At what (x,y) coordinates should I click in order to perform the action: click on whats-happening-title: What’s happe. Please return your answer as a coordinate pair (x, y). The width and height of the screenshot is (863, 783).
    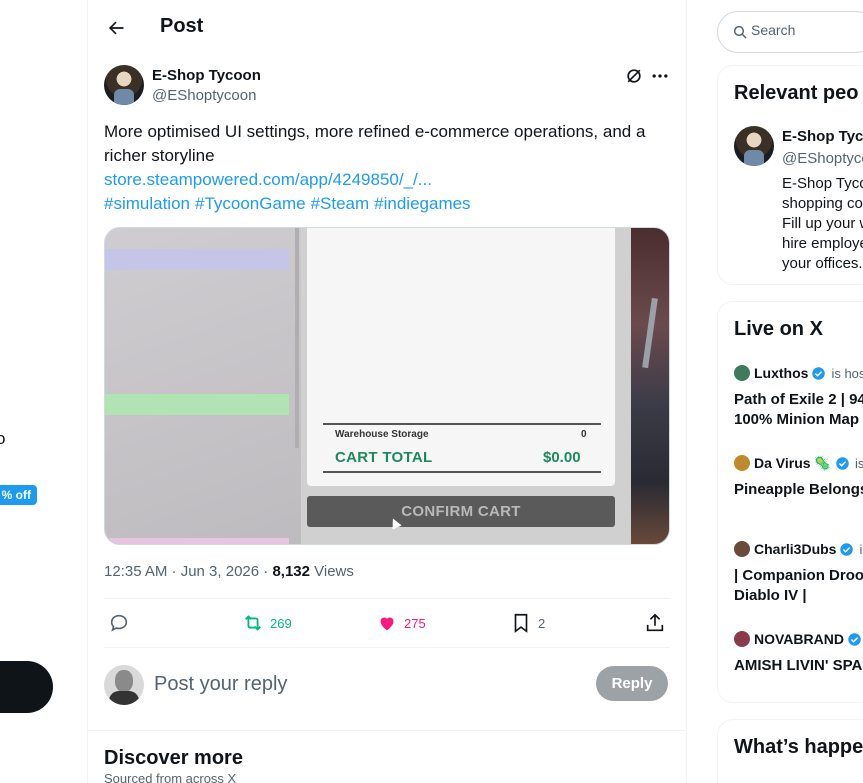
    Looking at the image, I should click on (798, 747).